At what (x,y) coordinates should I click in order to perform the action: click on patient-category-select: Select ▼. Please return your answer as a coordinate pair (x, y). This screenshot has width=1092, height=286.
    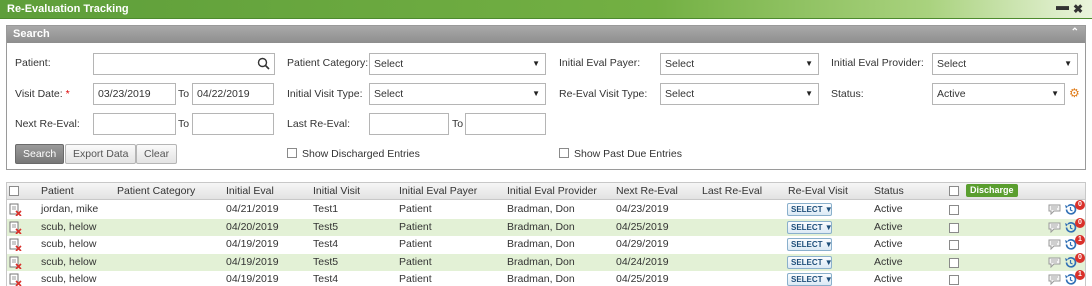
    Looking at the image, I should click on (457, 64).